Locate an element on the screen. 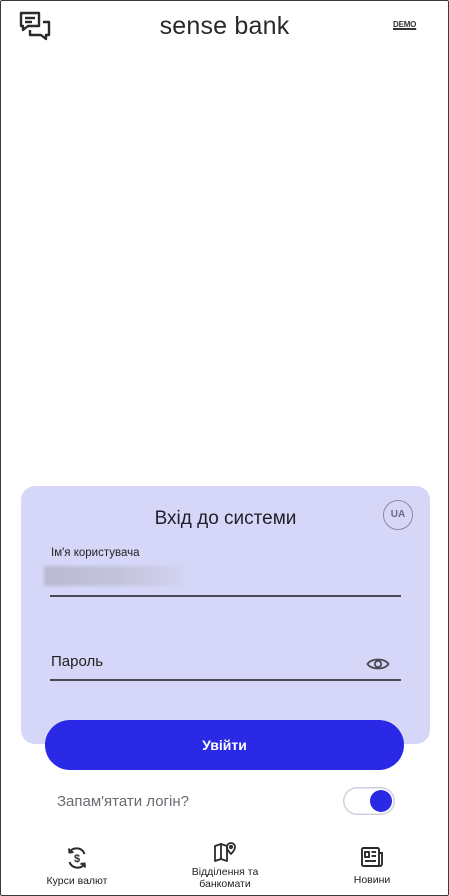  password-field: Пароль is located at coordinates (77, 661).